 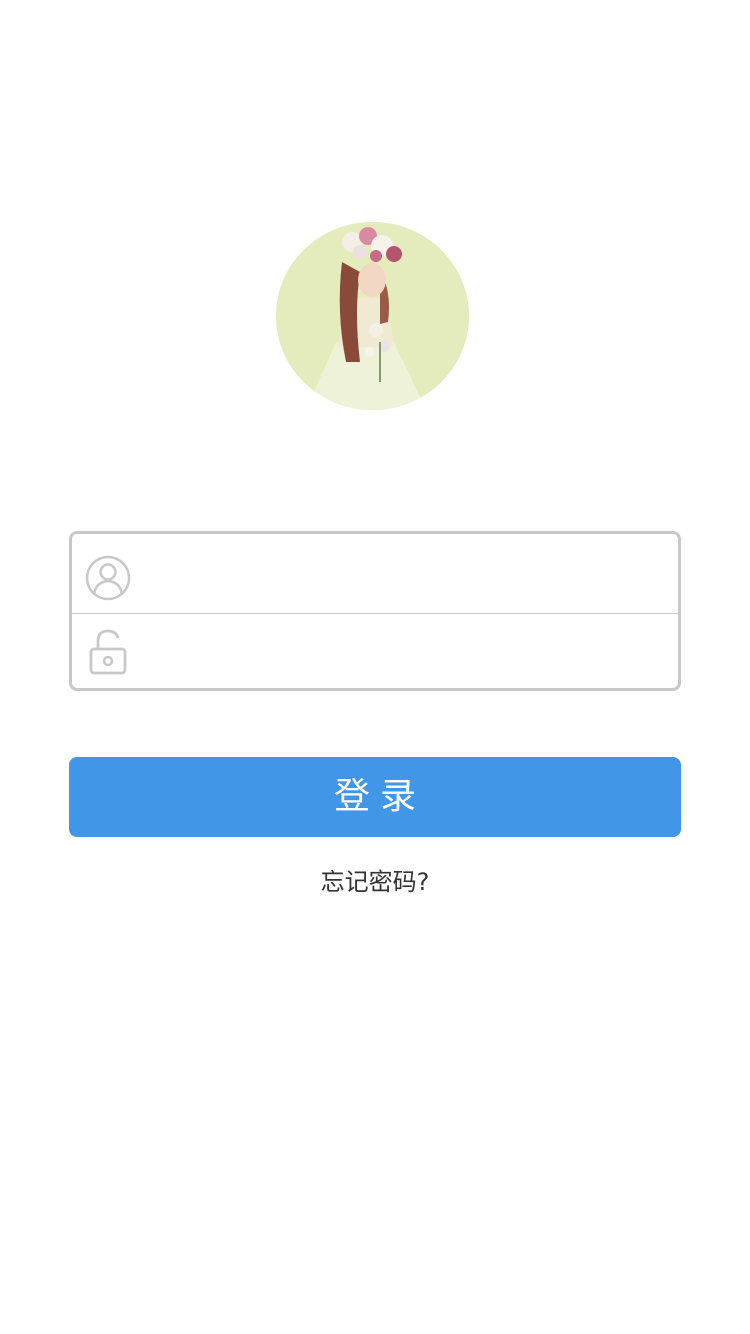 What do you see at coordinates (375, 882) in the screenshot?
I see `forgot-password-link: 忘记密码?` at bounding box center [375, 882].